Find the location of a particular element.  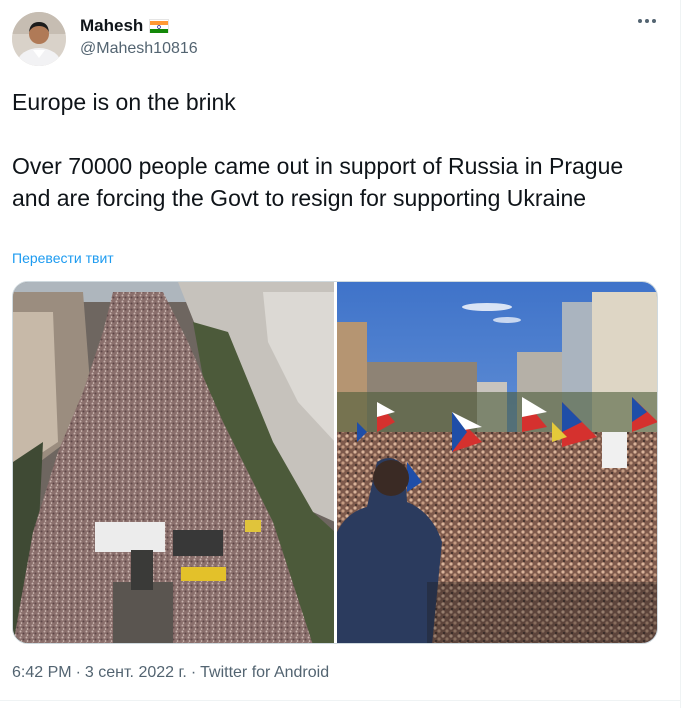

avatar is located at coordinates (39, 39).